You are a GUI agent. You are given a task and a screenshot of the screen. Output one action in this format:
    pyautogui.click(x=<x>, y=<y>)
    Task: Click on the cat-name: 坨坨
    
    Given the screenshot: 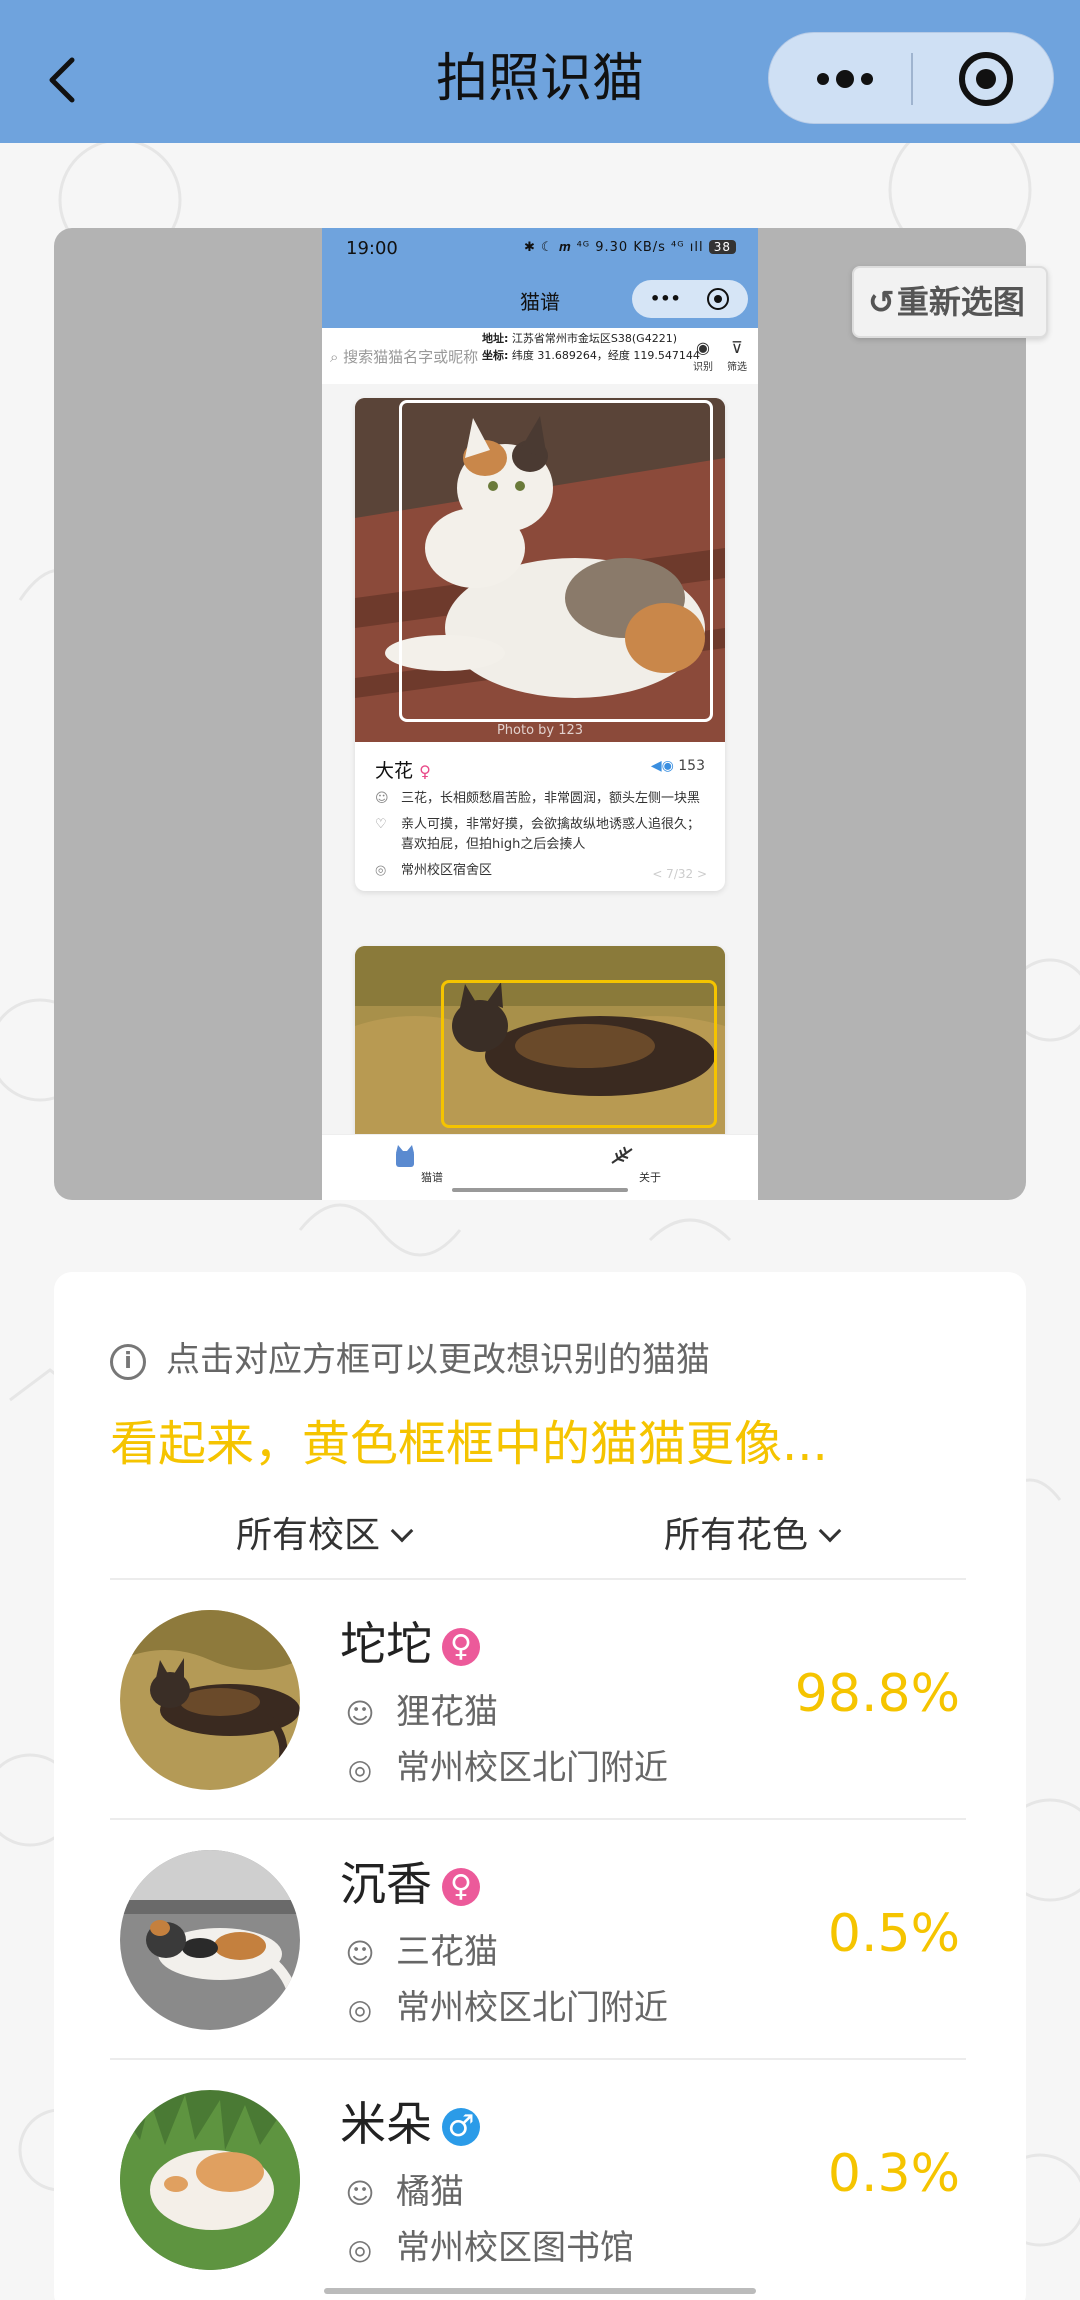 What is the action you would take?
    pyautogui.click(x=386, y=1644)
    